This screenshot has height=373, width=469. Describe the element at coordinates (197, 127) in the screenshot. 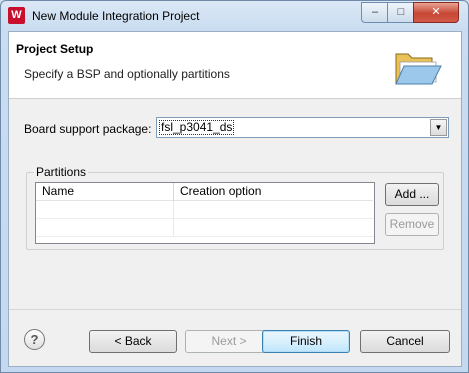

I see `bsp-selected-value: fsl_p3041_ds` at that location.